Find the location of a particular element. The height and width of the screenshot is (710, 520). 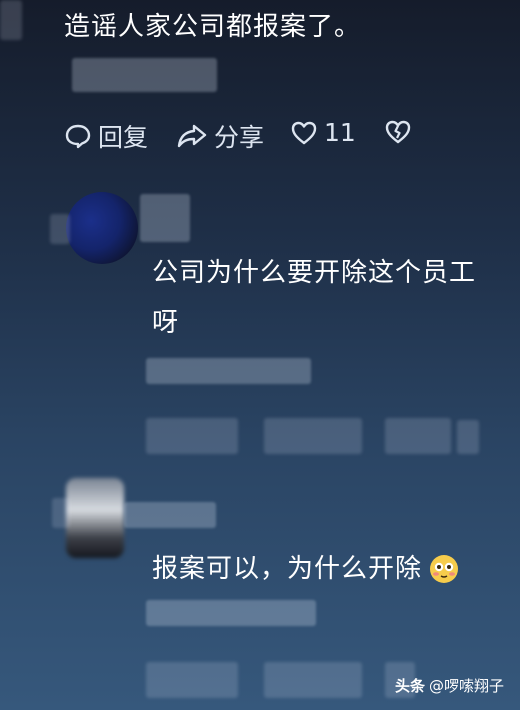

like-button: 11 is located at coordinates (323, 132).